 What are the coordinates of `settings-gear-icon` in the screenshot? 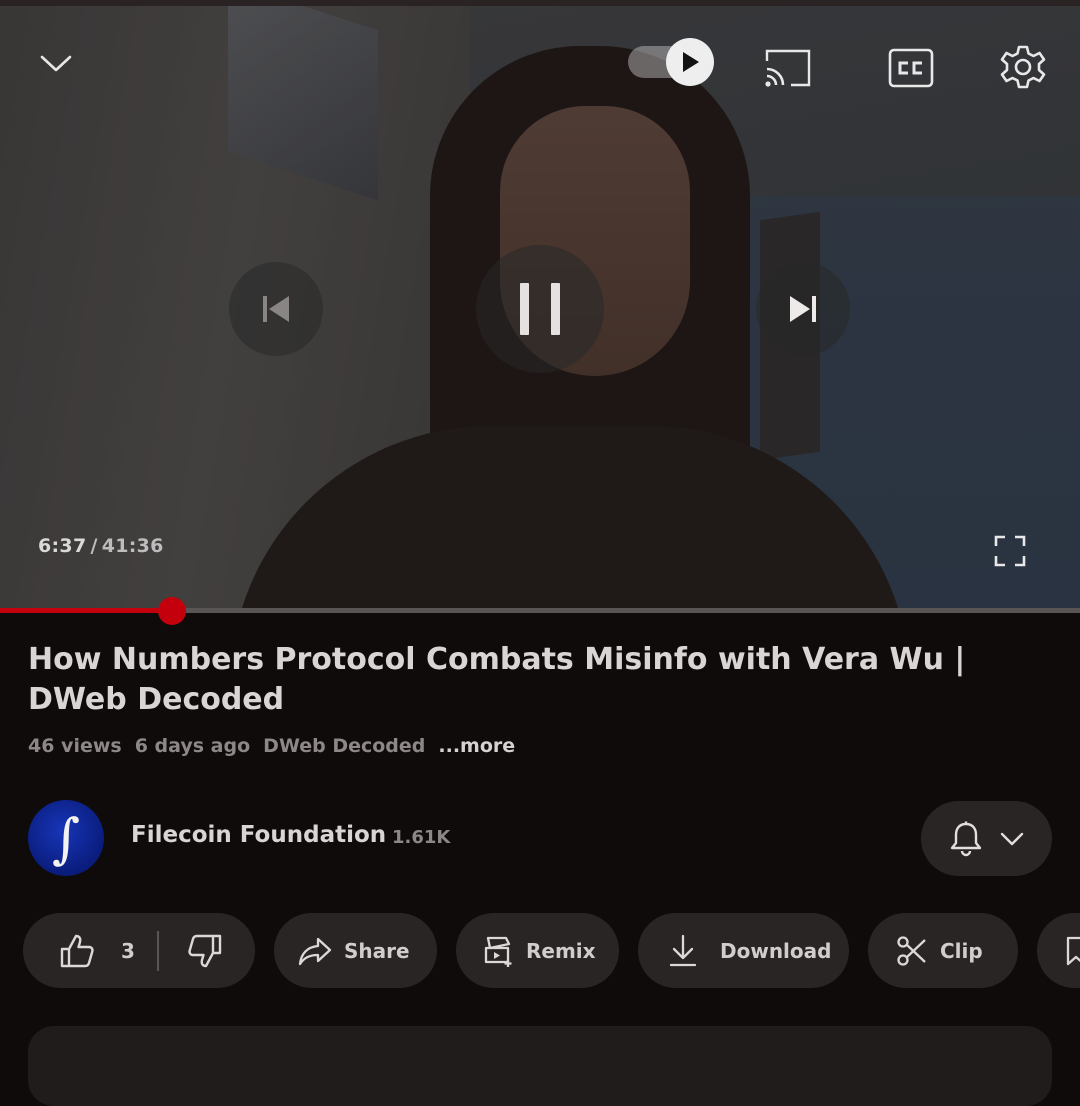 It's located at (1023, 67).